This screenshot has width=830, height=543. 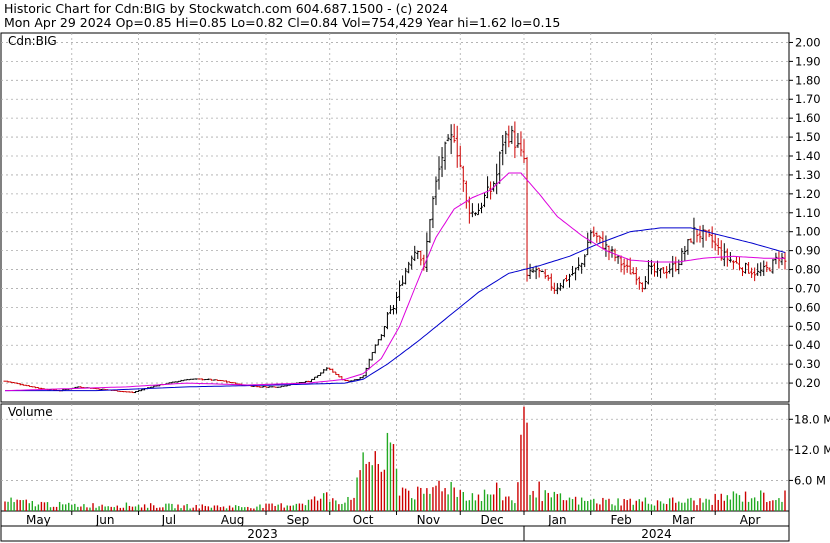 I want to click on price-tick-label: 1.70, so click(x=808, y=99).